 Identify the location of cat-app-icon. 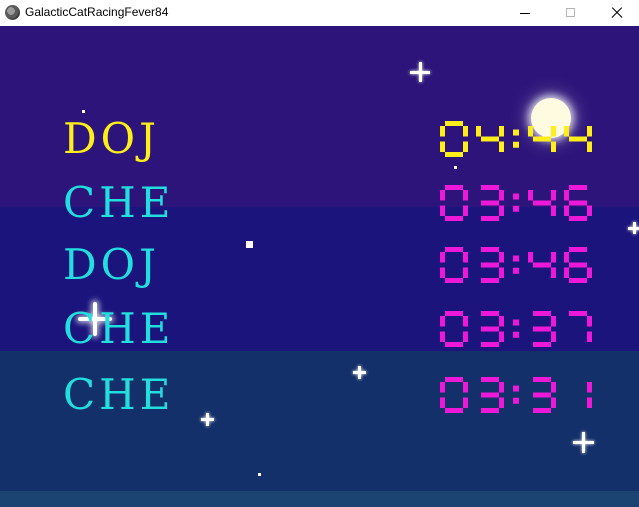
(12, 12).